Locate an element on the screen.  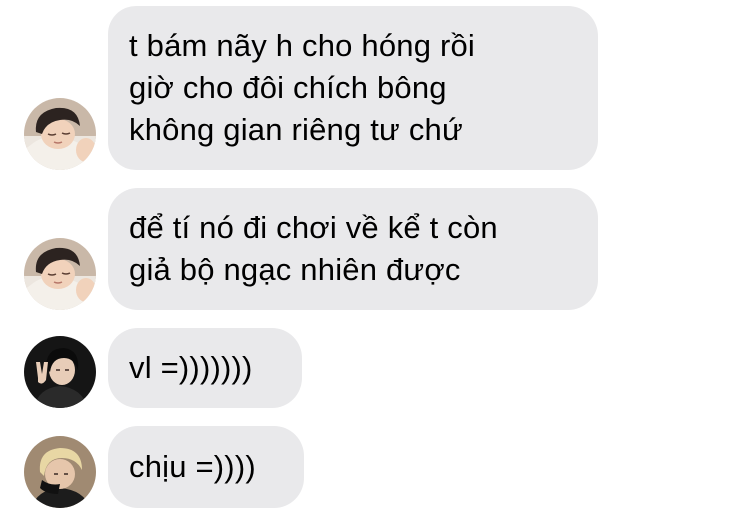
message-bubble: vl =))))))) is located at coordinates (205, 368).